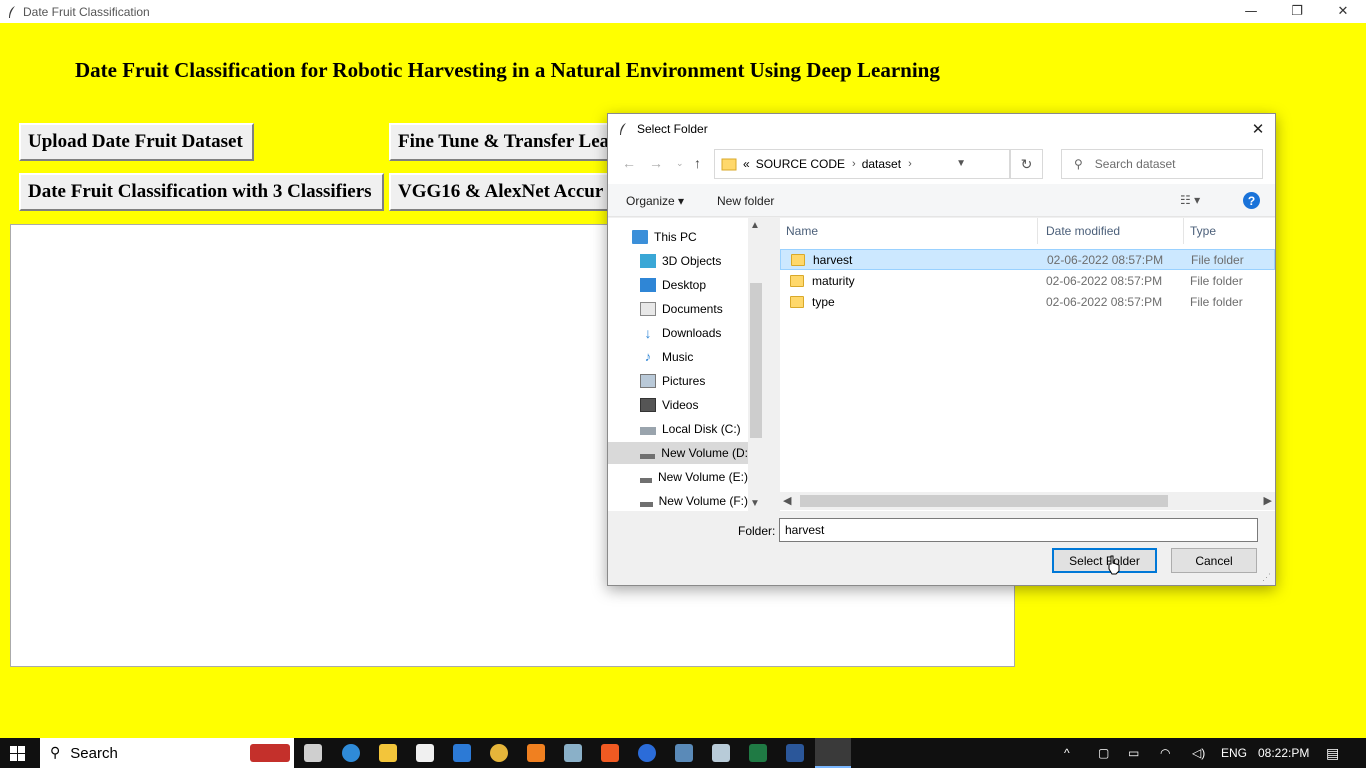  I want to click on scroll-down-icon: ▼, so click(755, 503).